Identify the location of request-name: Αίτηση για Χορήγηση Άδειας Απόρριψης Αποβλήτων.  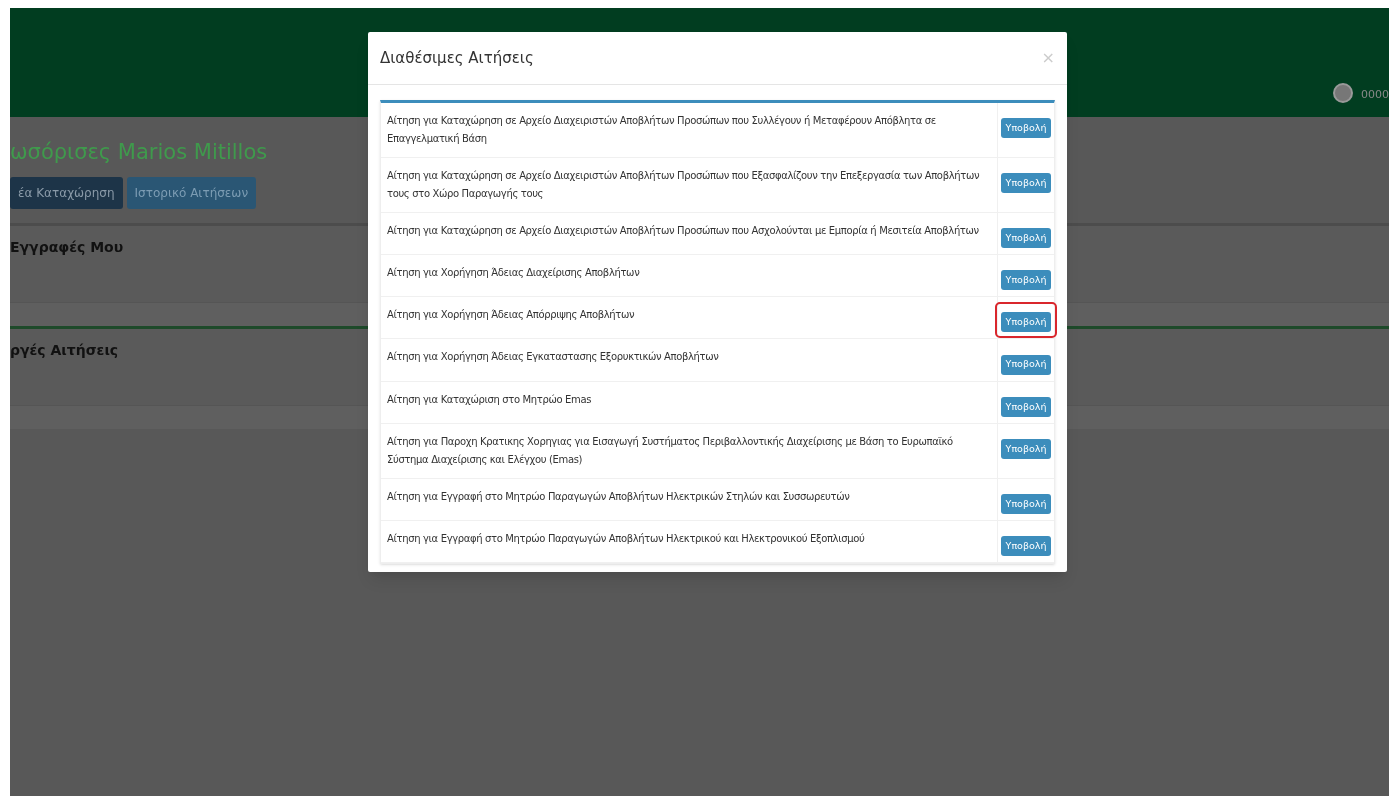
(511, 315).